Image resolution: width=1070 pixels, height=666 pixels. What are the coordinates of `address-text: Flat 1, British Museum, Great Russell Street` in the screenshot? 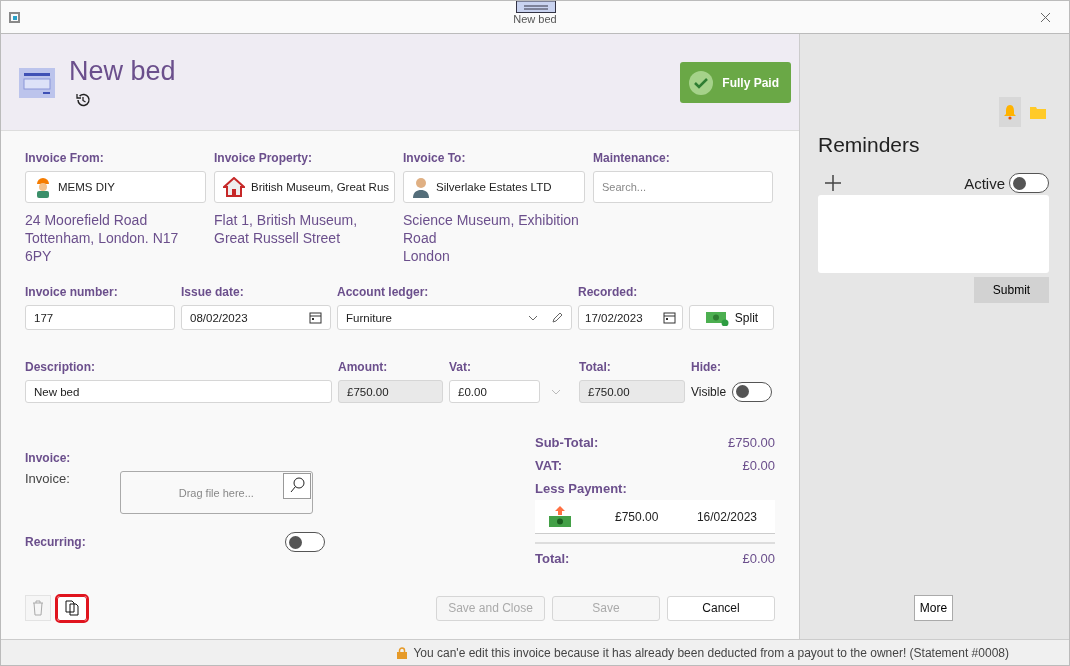 It's located at (286, 229).